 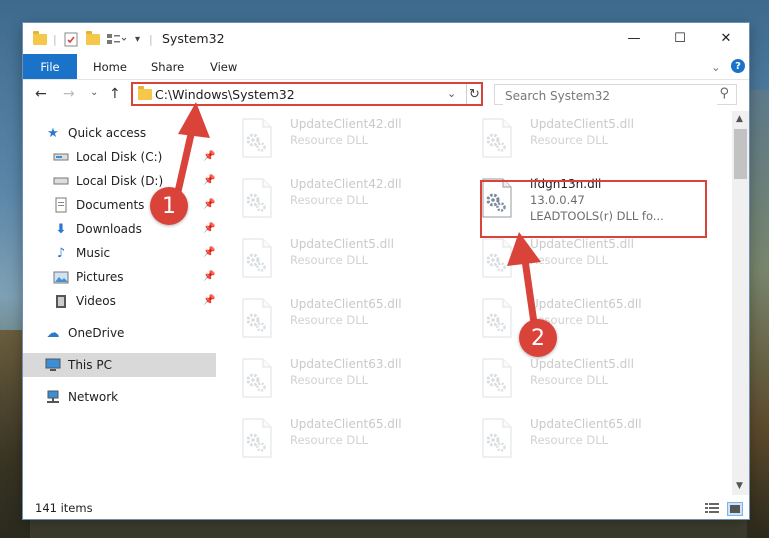 What do you see at coordinates (740, 154) in the screenshot?
I see `scroll-thumb` at bounding box center [740, 154].